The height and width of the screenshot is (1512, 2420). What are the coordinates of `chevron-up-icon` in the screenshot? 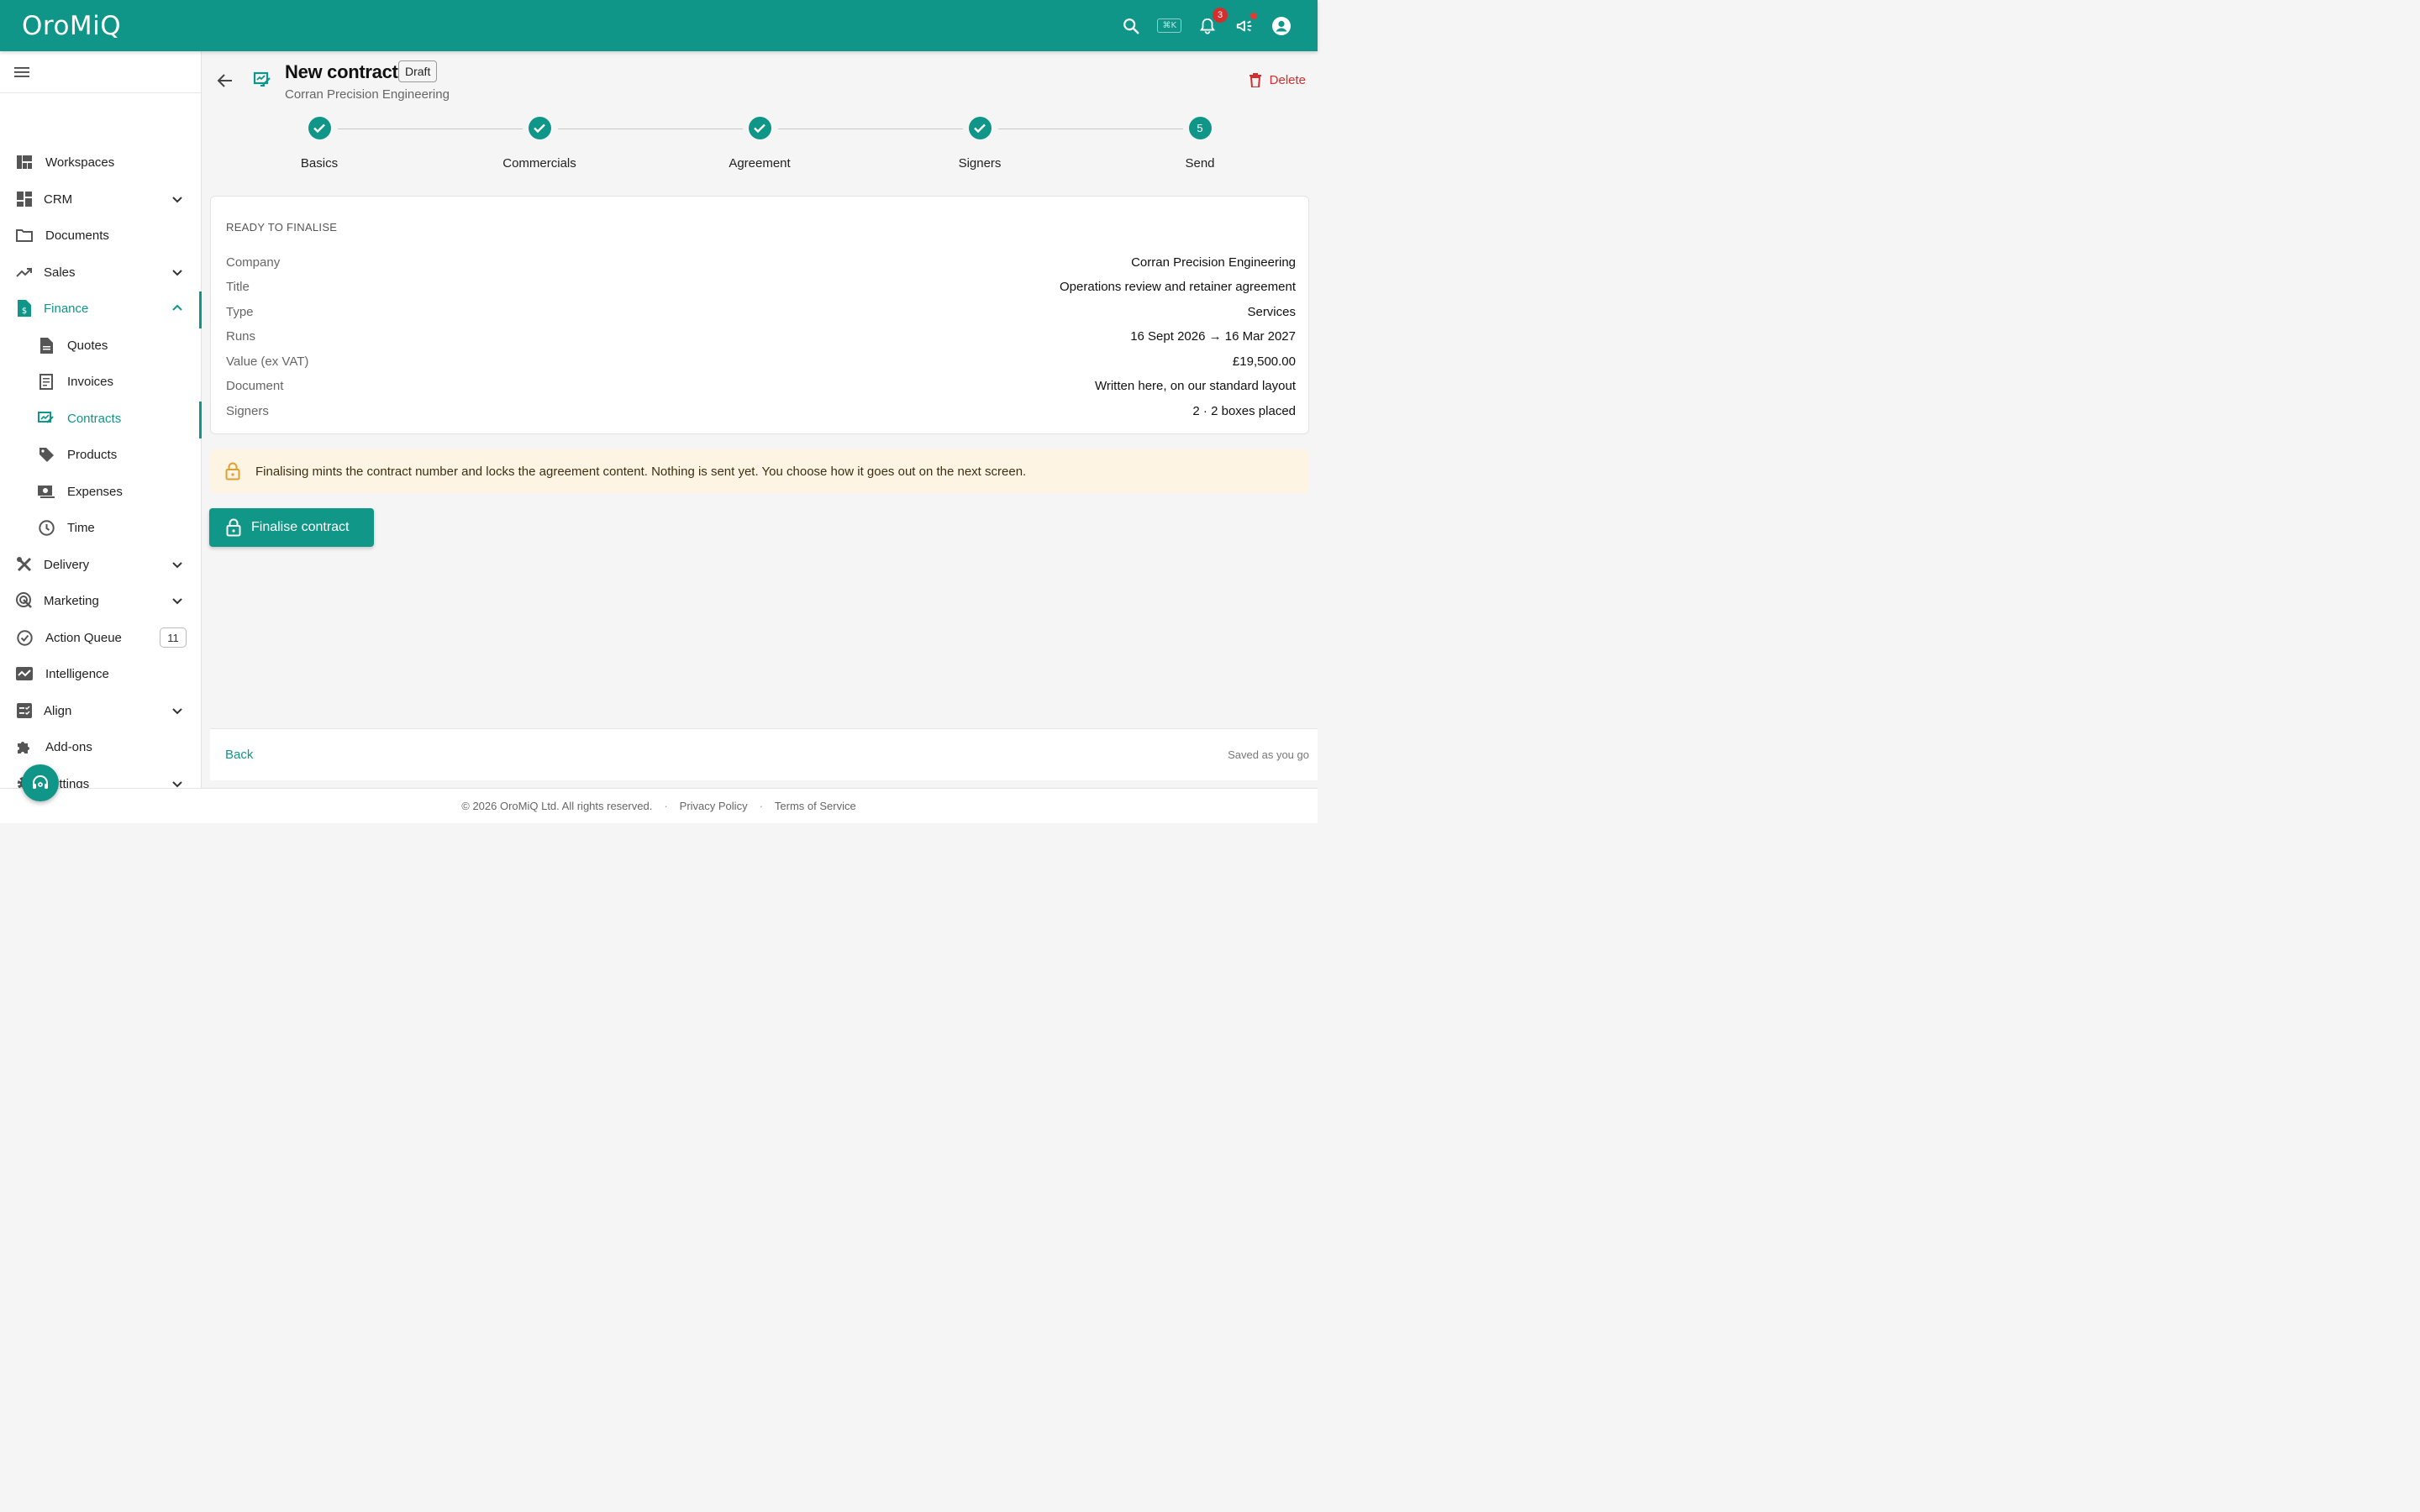 It's located at (177, 307).